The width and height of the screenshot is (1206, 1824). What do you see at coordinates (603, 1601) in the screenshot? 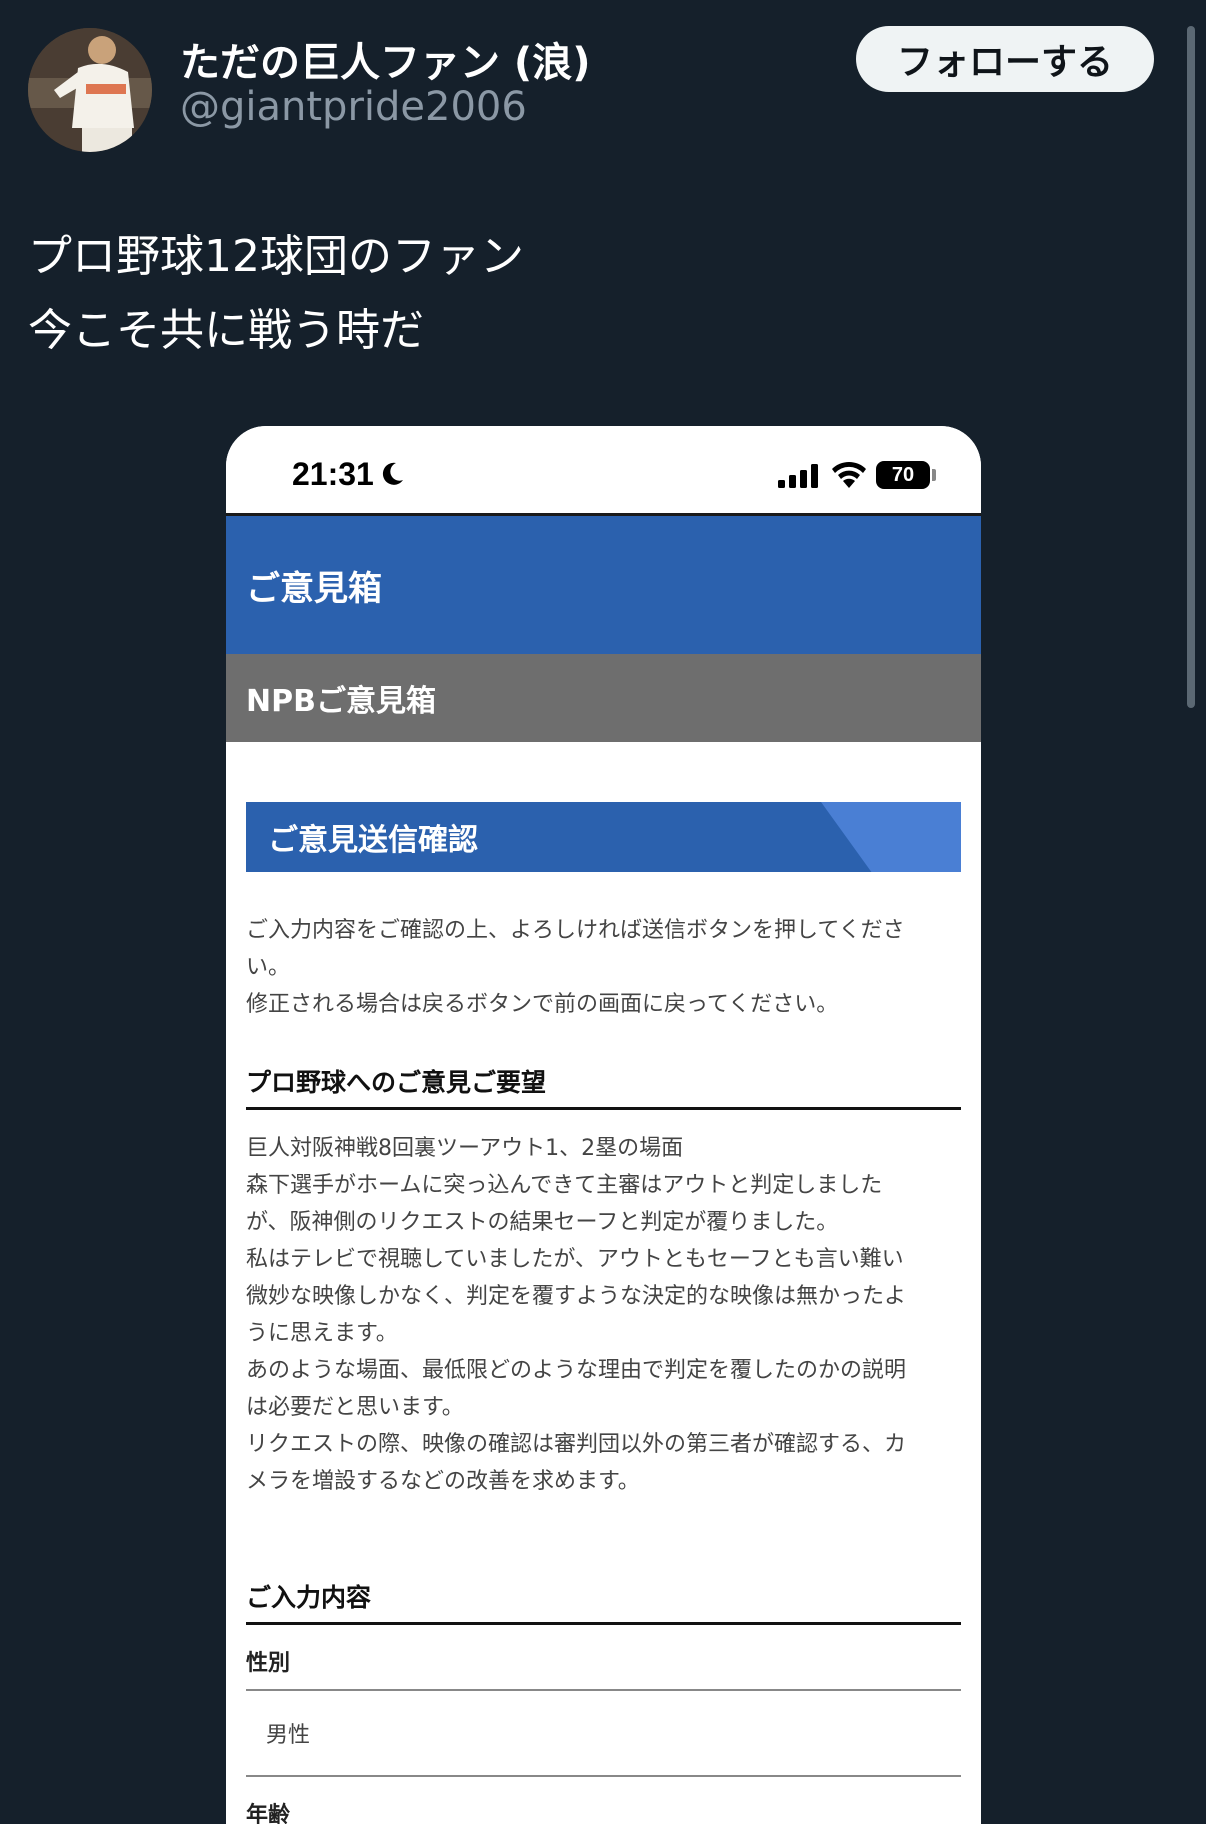
I see `input-contents-heading: ご入力内容` at bounding box center [603, 1601].